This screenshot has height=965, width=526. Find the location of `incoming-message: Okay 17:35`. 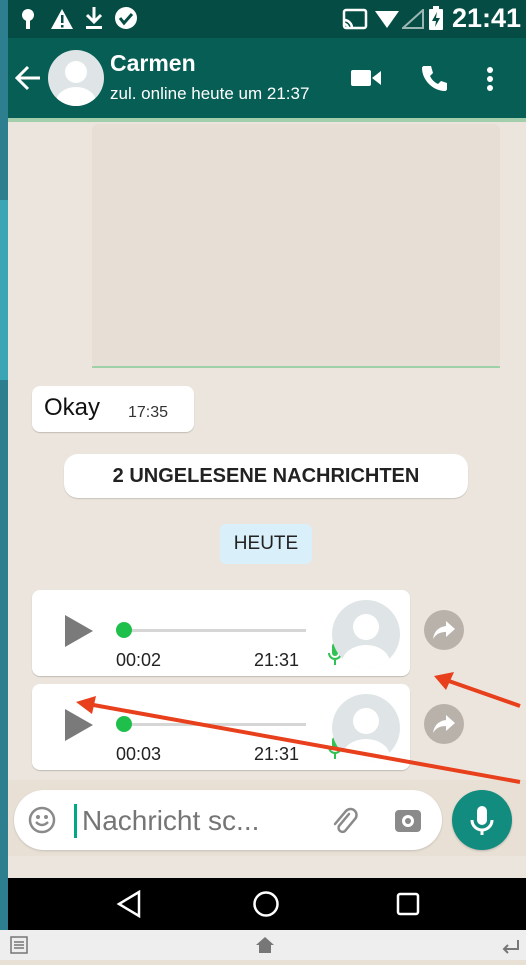

incoming-message: Okay 17:35 is located at coordinates (113, 409).